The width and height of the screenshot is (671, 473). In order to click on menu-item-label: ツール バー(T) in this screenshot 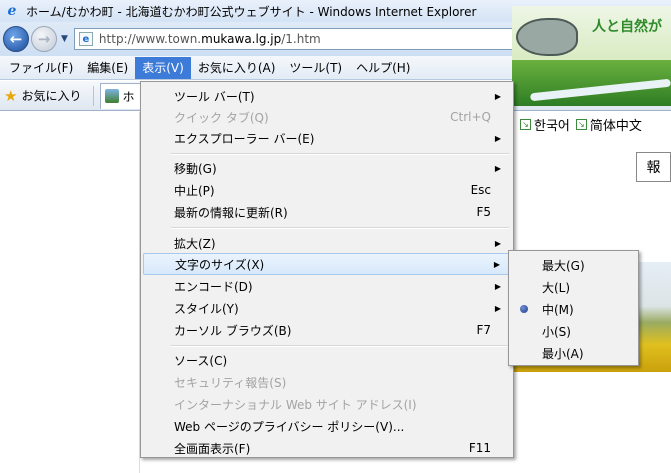, I will do `click(214, 96)`.